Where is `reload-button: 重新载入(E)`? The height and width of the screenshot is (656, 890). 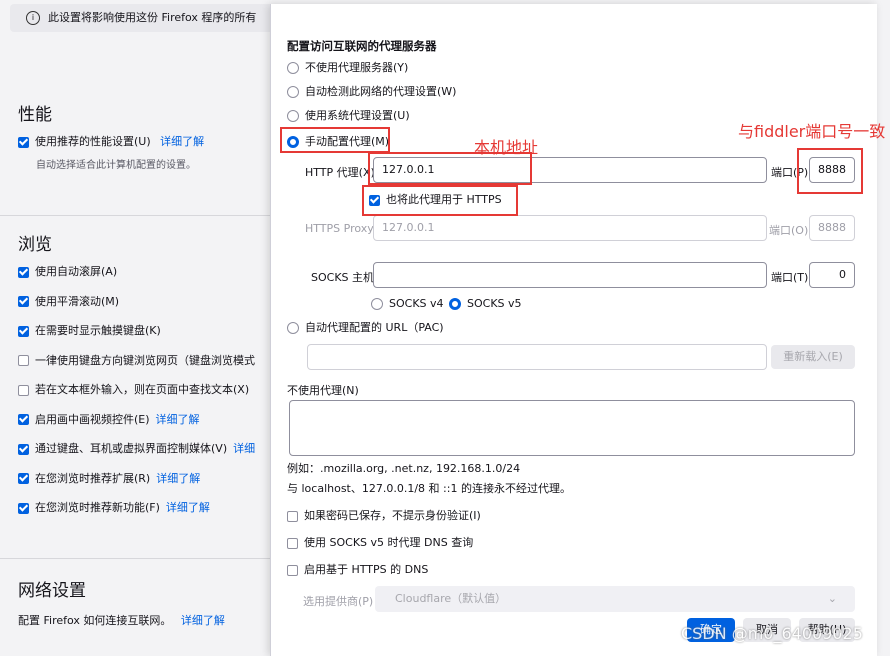
reload-button: 重新载入(E) is located at coordinates (813, 357).